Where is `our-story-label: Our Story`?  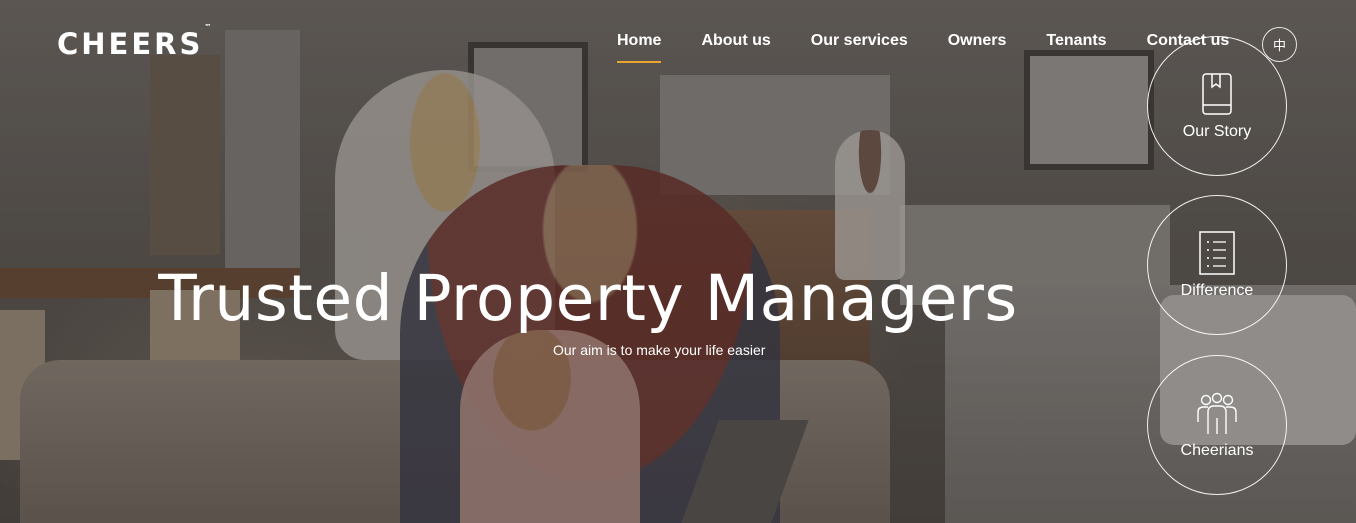
our-story-label: Our Story is located at coordinates (1217, 131).